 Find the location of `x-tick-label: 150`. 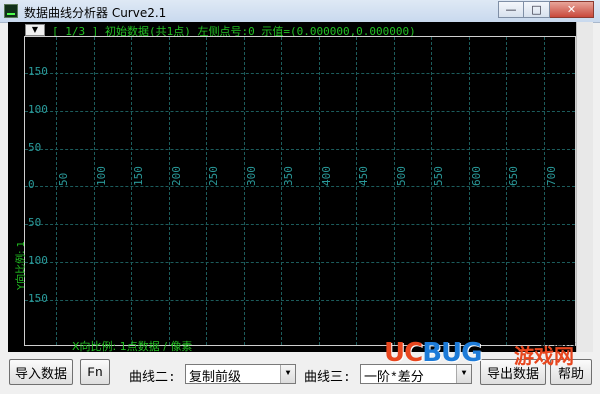

x-tick-label: 150 is located at coordinates (138, 176).